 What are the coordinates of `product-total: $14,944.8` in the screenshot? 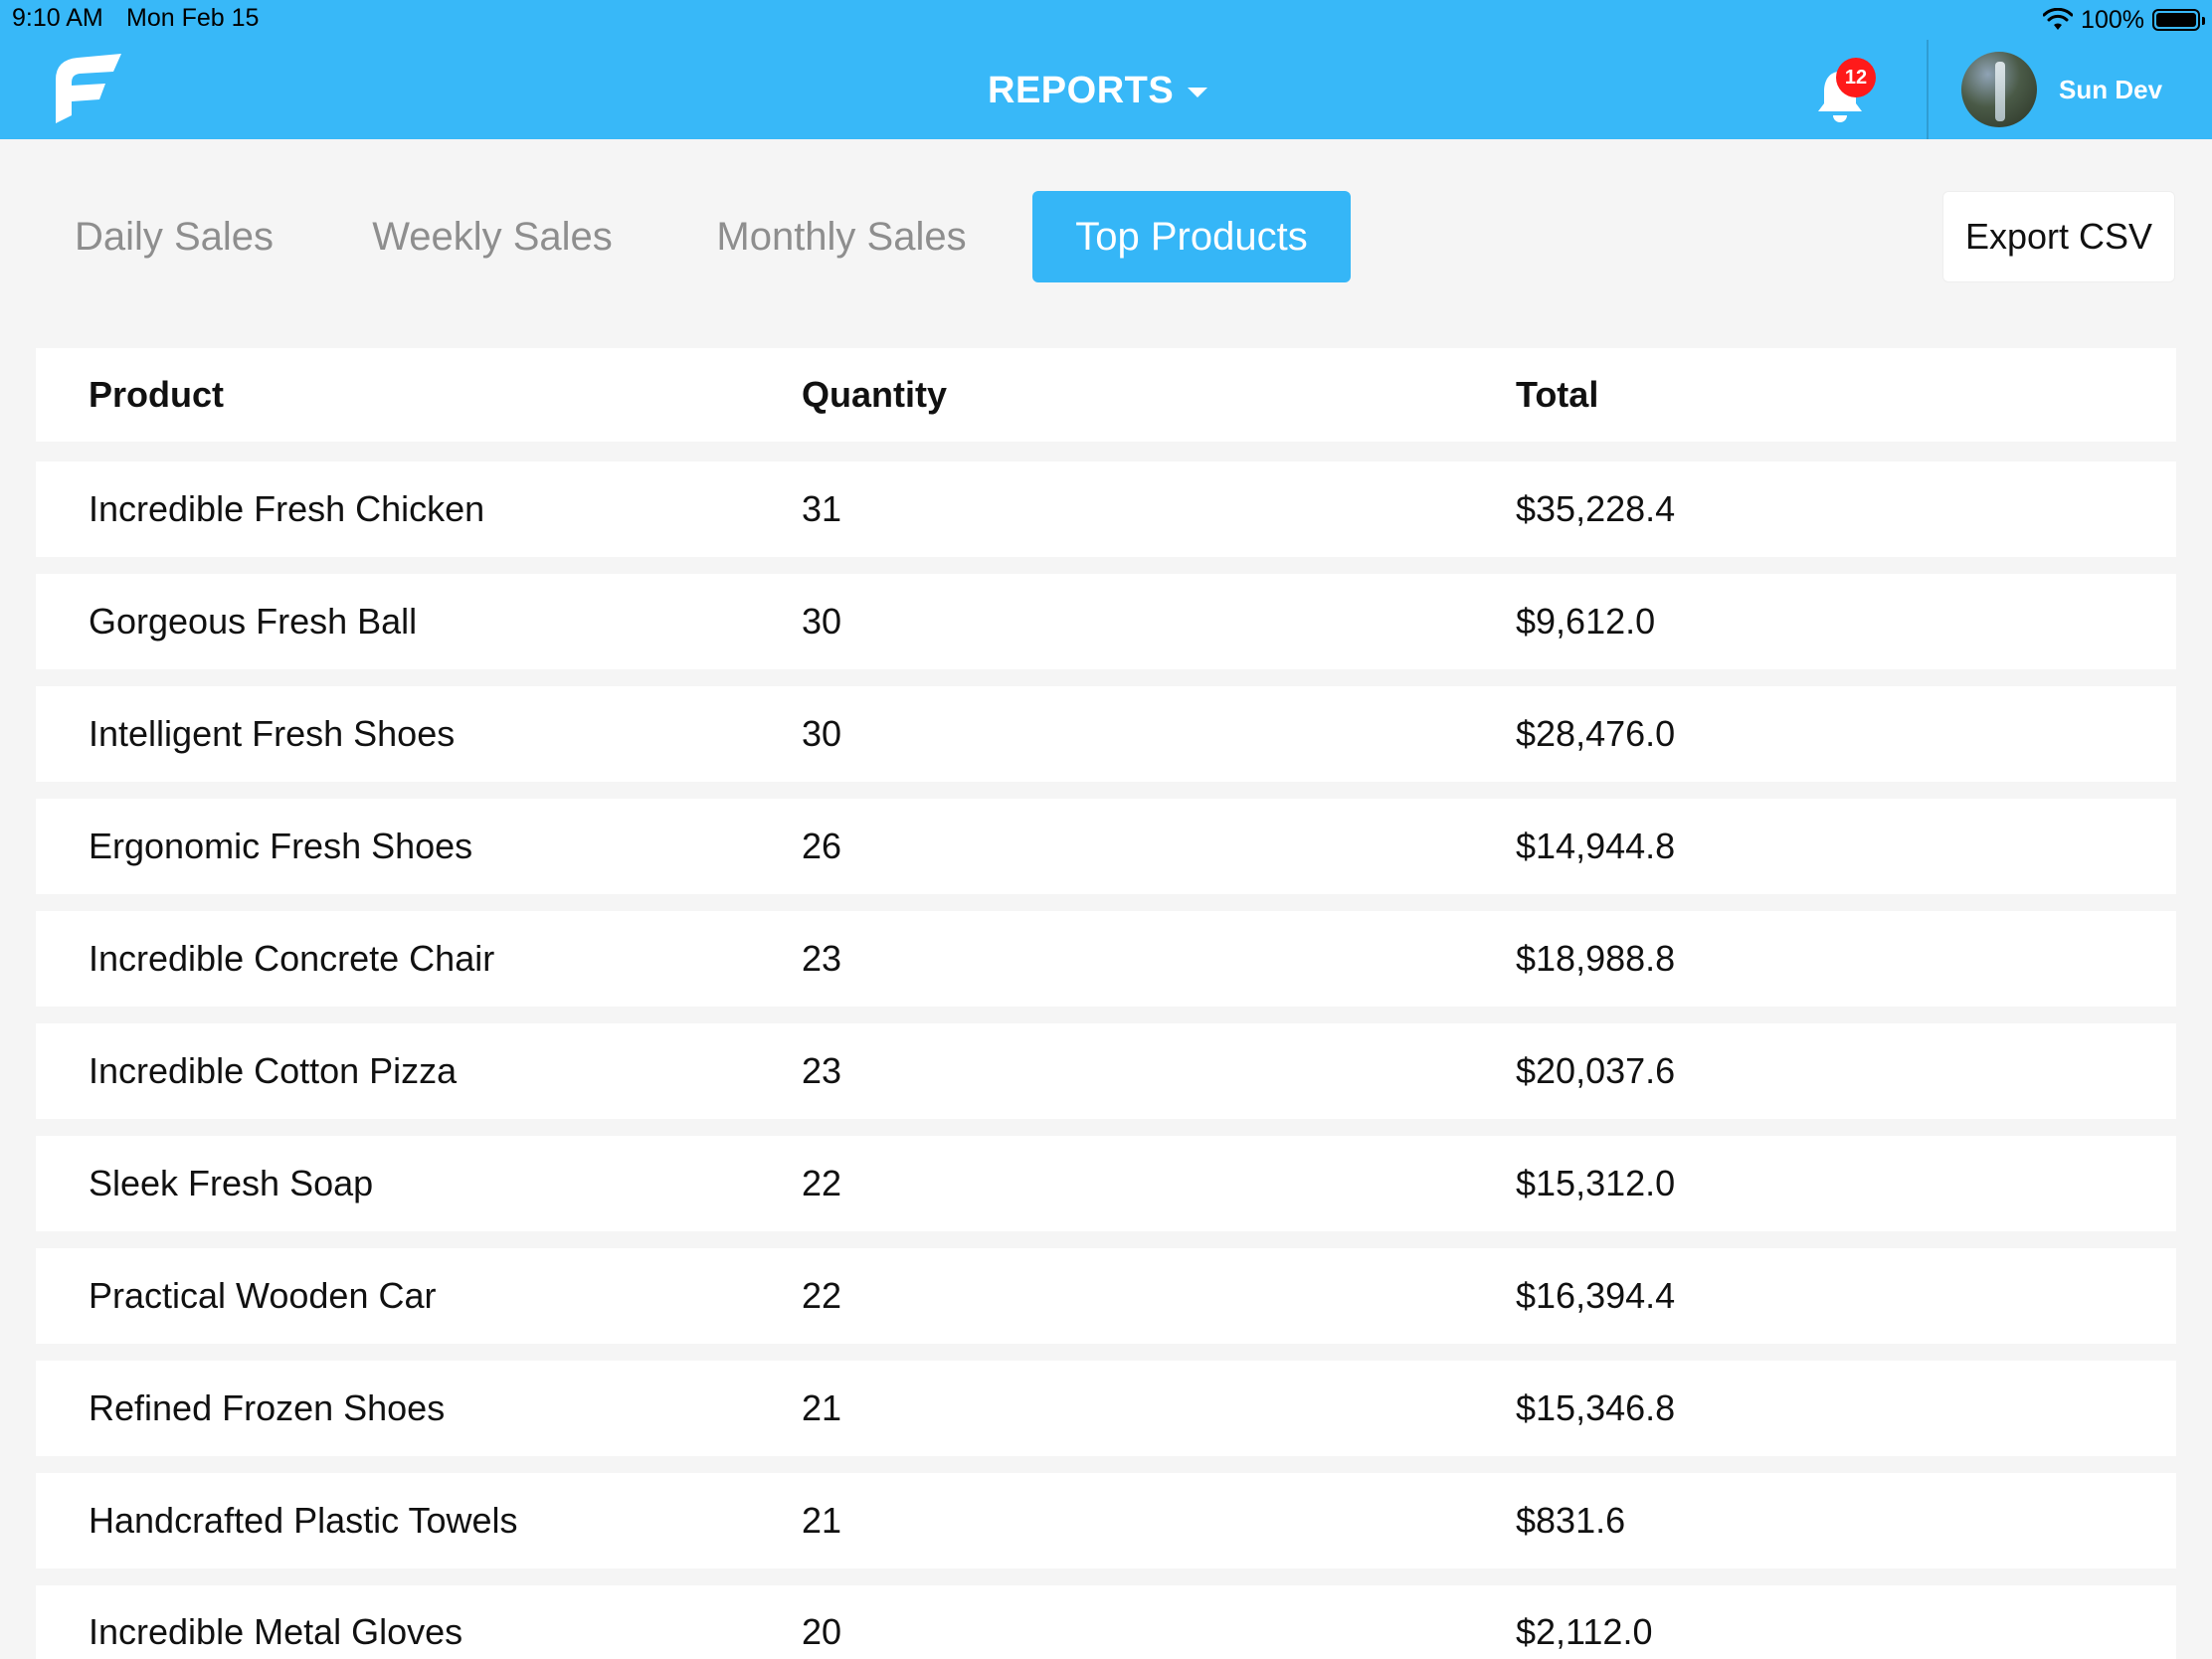 It's located at (1596, 846).